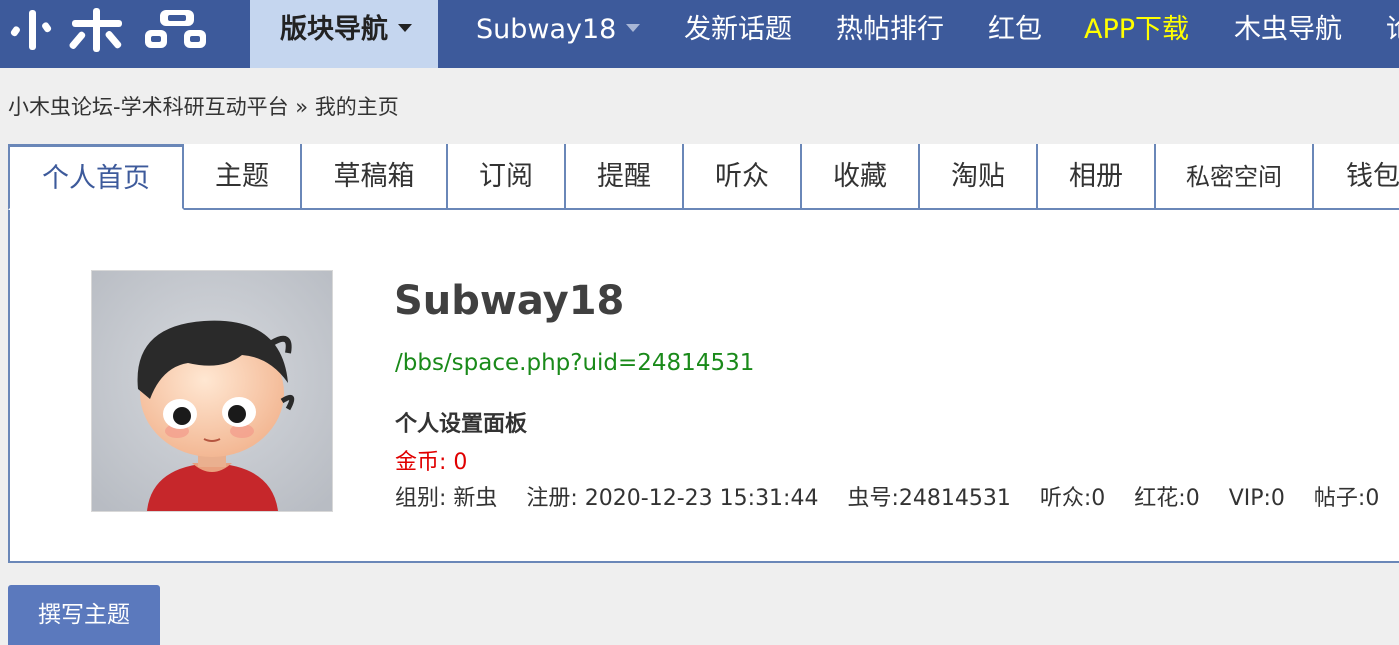 The image size is (1399, 645). What do you see at coordinates (509, 301) in the screenshot?
I see `profile-username: Subway18` at bounding box center [509, 301].